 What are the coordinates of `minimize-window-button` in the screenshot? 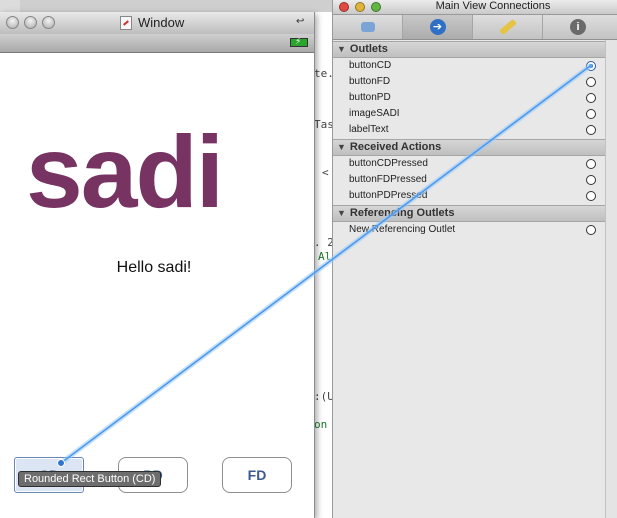 It's located at (30, 22).